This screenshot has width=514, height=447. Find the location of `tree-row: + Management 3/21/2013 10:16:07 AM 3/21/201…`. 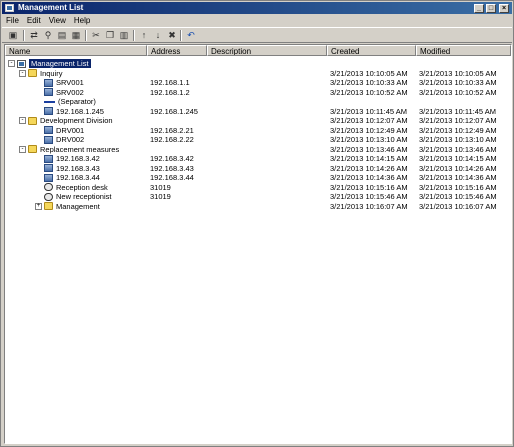

tree-row: + Management 3/21/2013 10:16:07 AM 3/21/201… is located at coordinates (258, 206).